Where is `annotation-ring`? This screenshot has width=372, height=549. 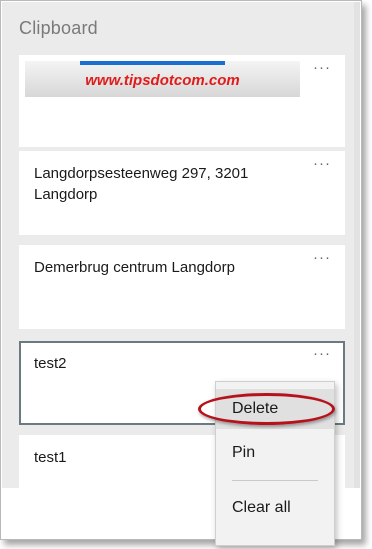
annotation-ring is located at coordinates (266, 409).